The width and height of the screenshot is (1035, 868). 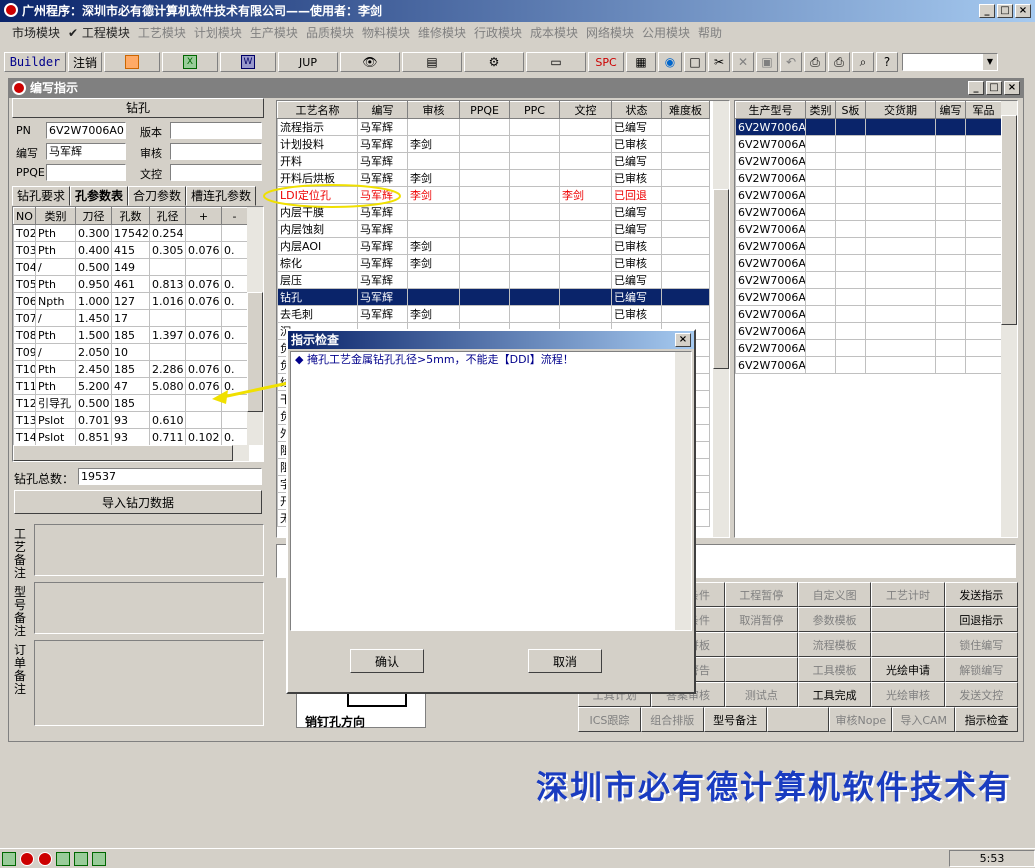 What do you see at coordinates (636, 110) in the screenshot?
I see `process-col-header: 状态` at bounding box center [636, 110].